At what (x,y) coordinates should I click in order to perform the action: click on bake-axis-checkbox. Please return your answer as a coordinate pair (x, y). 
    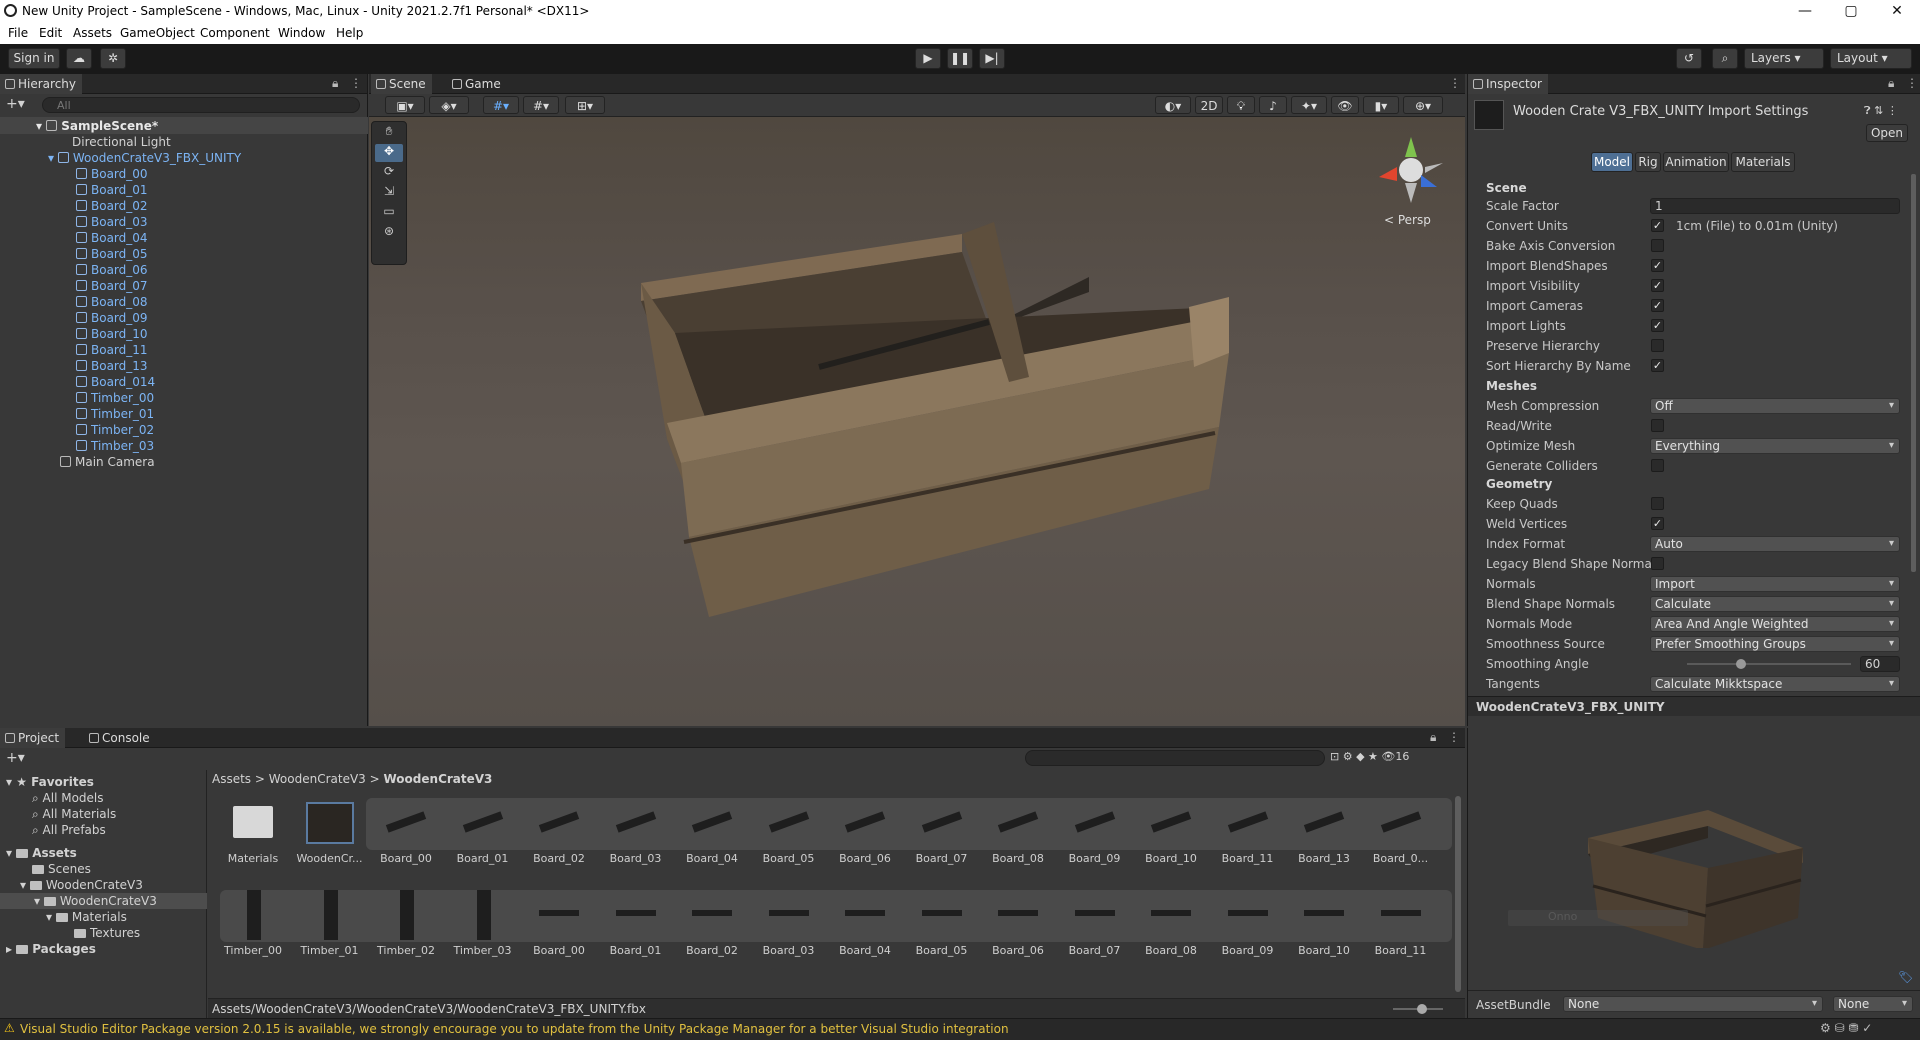
    Looking at the image, I should click on (1657, 245).